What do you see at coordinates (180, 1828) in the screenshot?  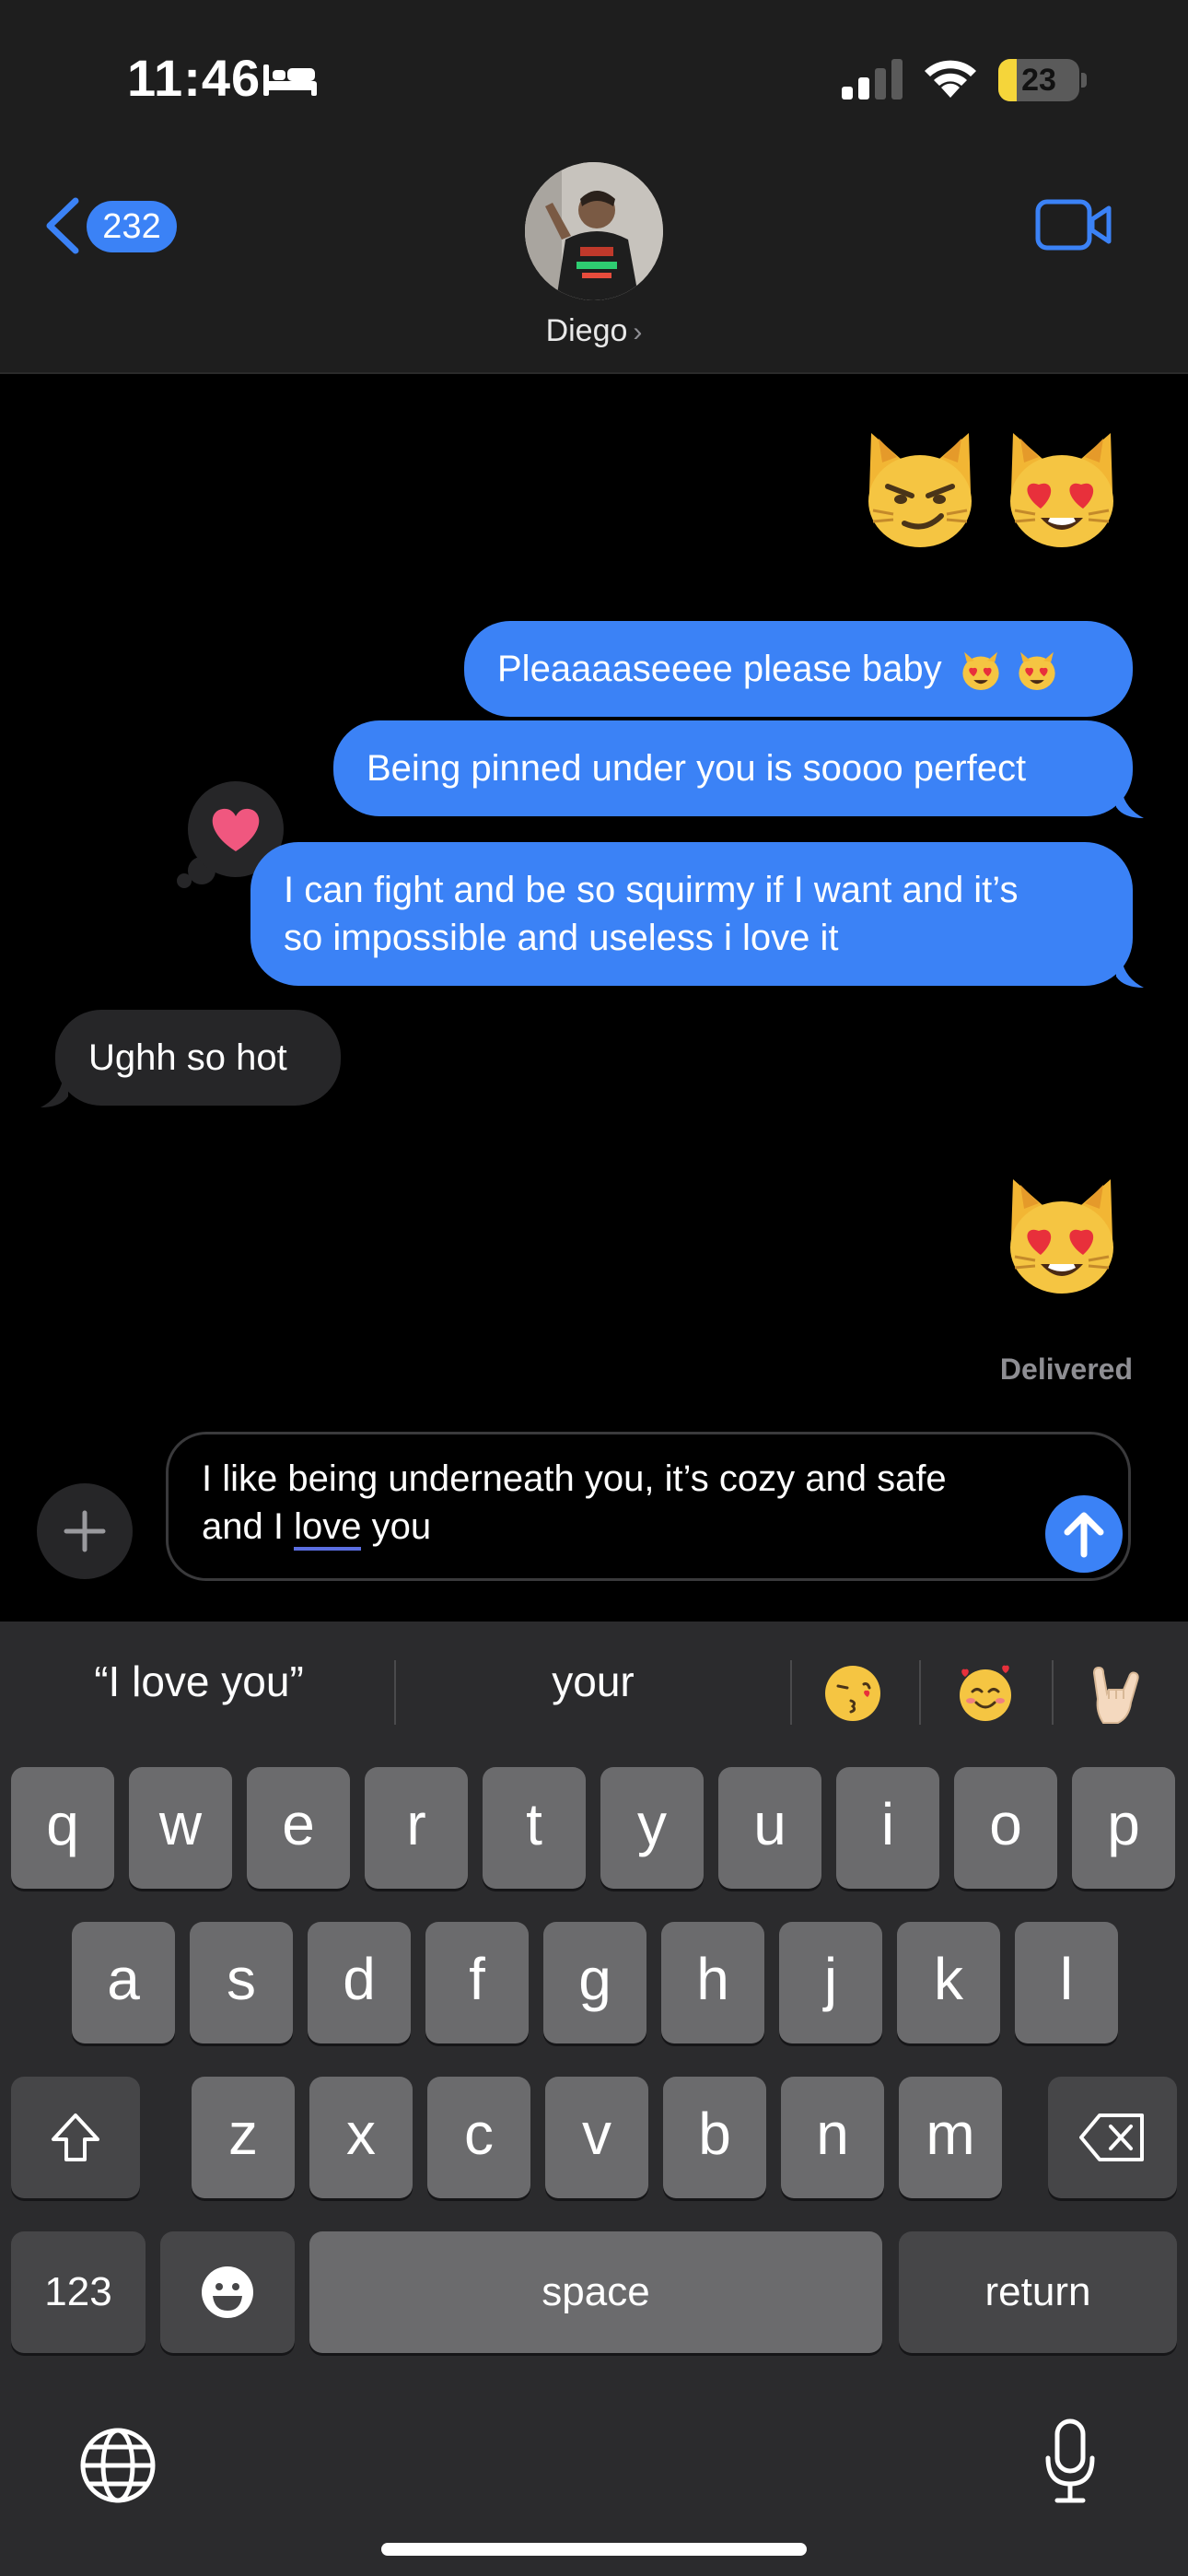 I see `key-w: w` at bounding box center [180, 1828].